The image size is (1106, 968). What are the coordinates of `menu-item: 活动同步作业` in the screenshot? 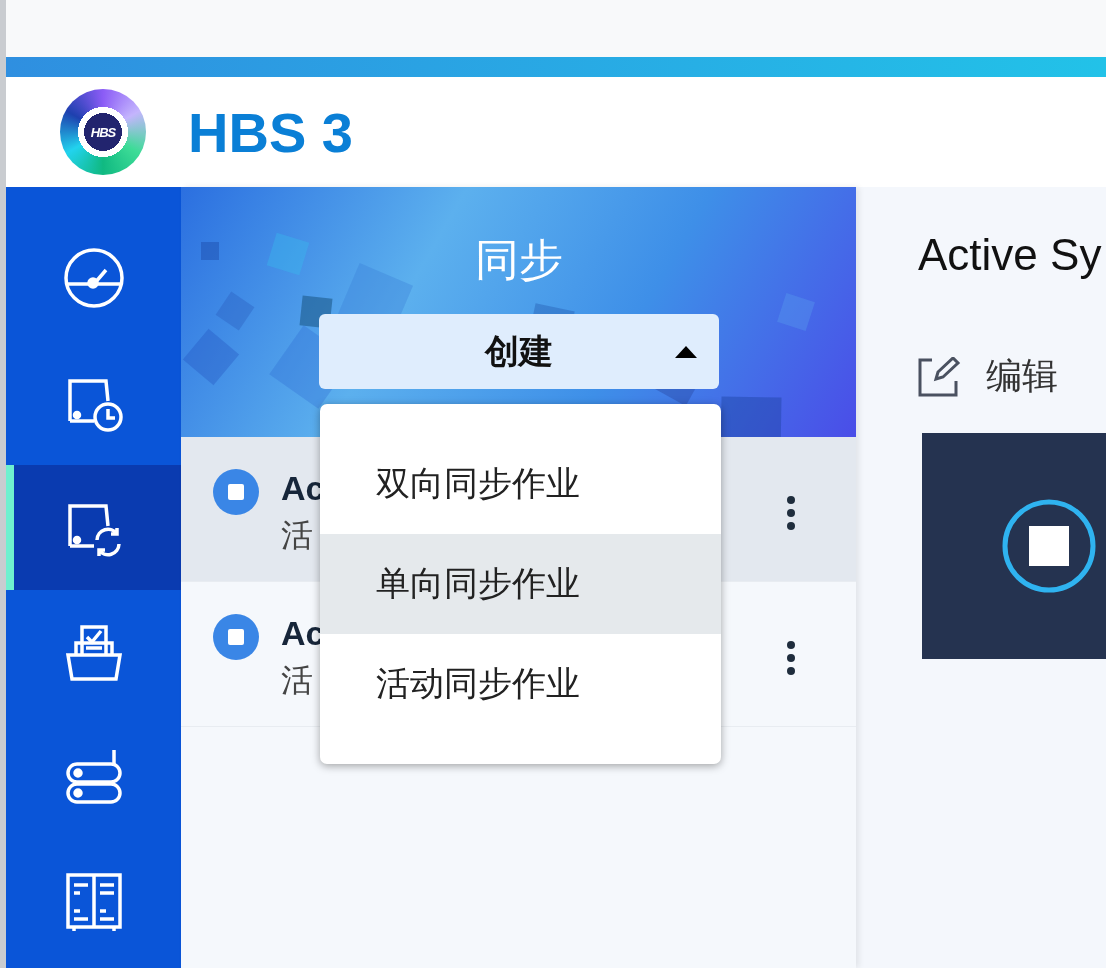 It's located at (520, 684).